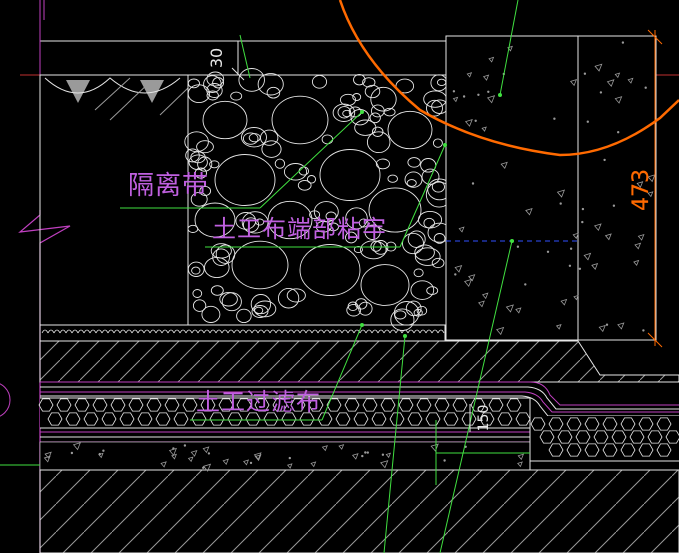  I want to click on dimension-150-label: 150, so click(484, 418).